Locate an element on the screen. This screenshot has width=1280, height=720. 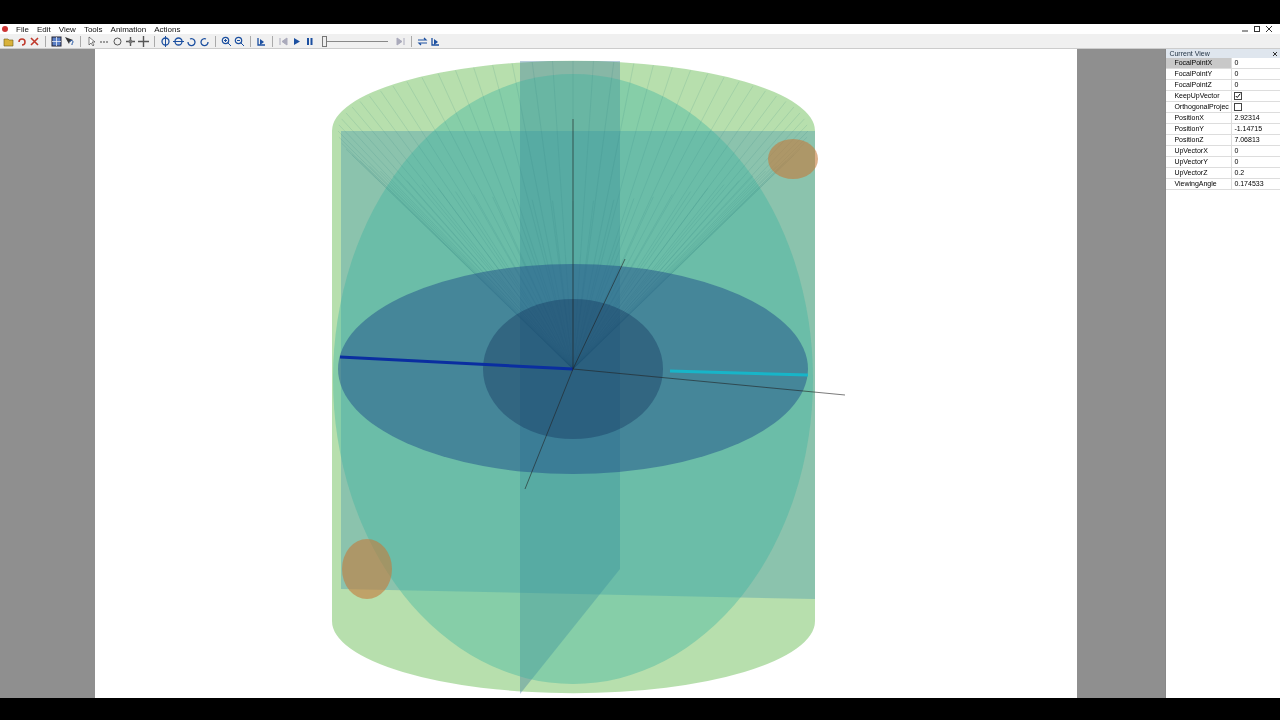
folder-icon is located at coordinates (8, 41).